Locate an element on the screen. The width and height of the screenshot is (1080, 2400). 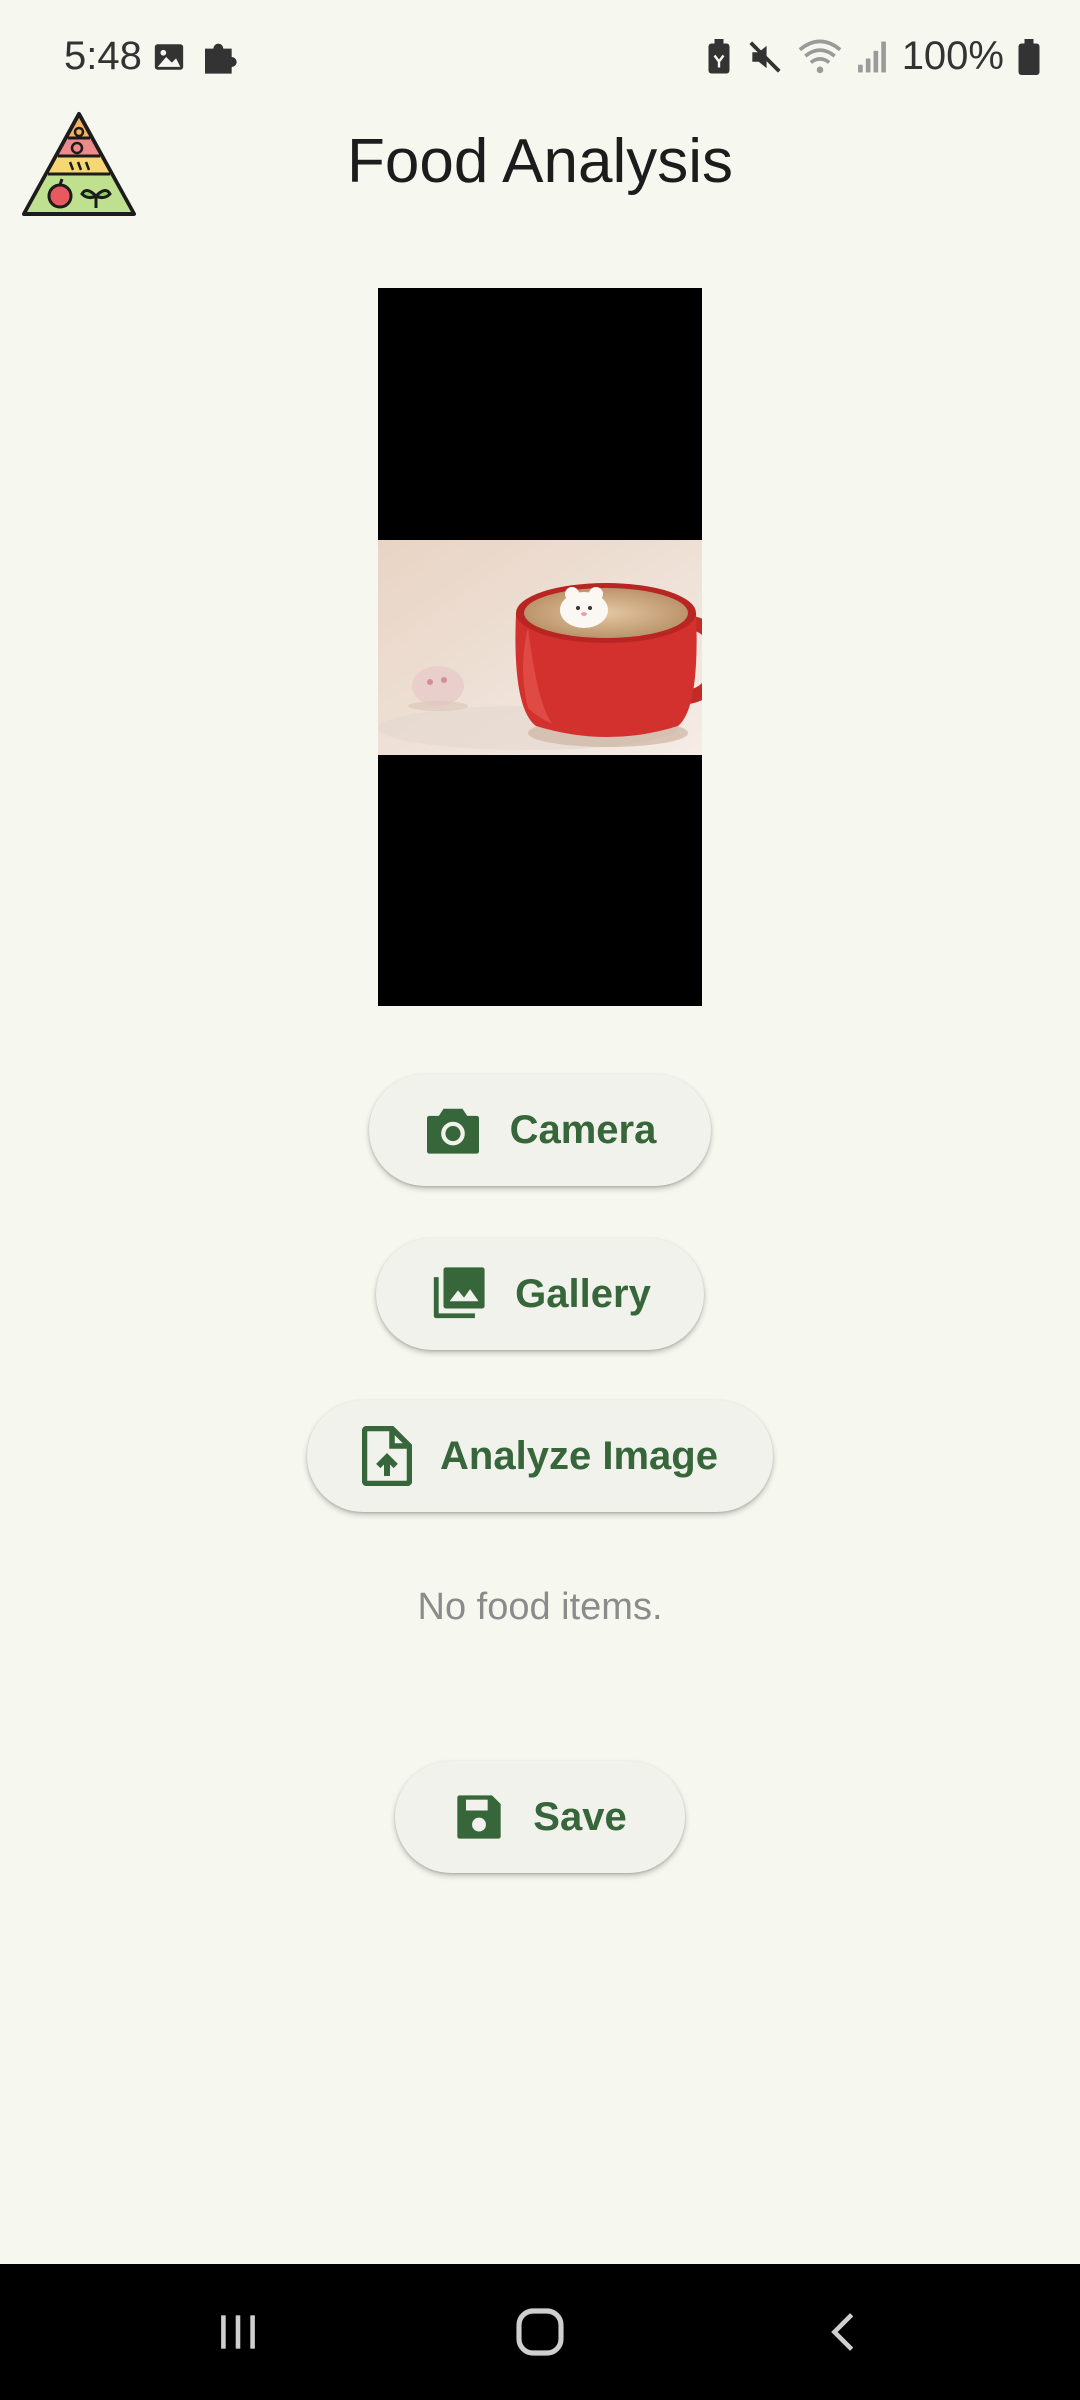
food-photo is located at coordinates (540, 647).